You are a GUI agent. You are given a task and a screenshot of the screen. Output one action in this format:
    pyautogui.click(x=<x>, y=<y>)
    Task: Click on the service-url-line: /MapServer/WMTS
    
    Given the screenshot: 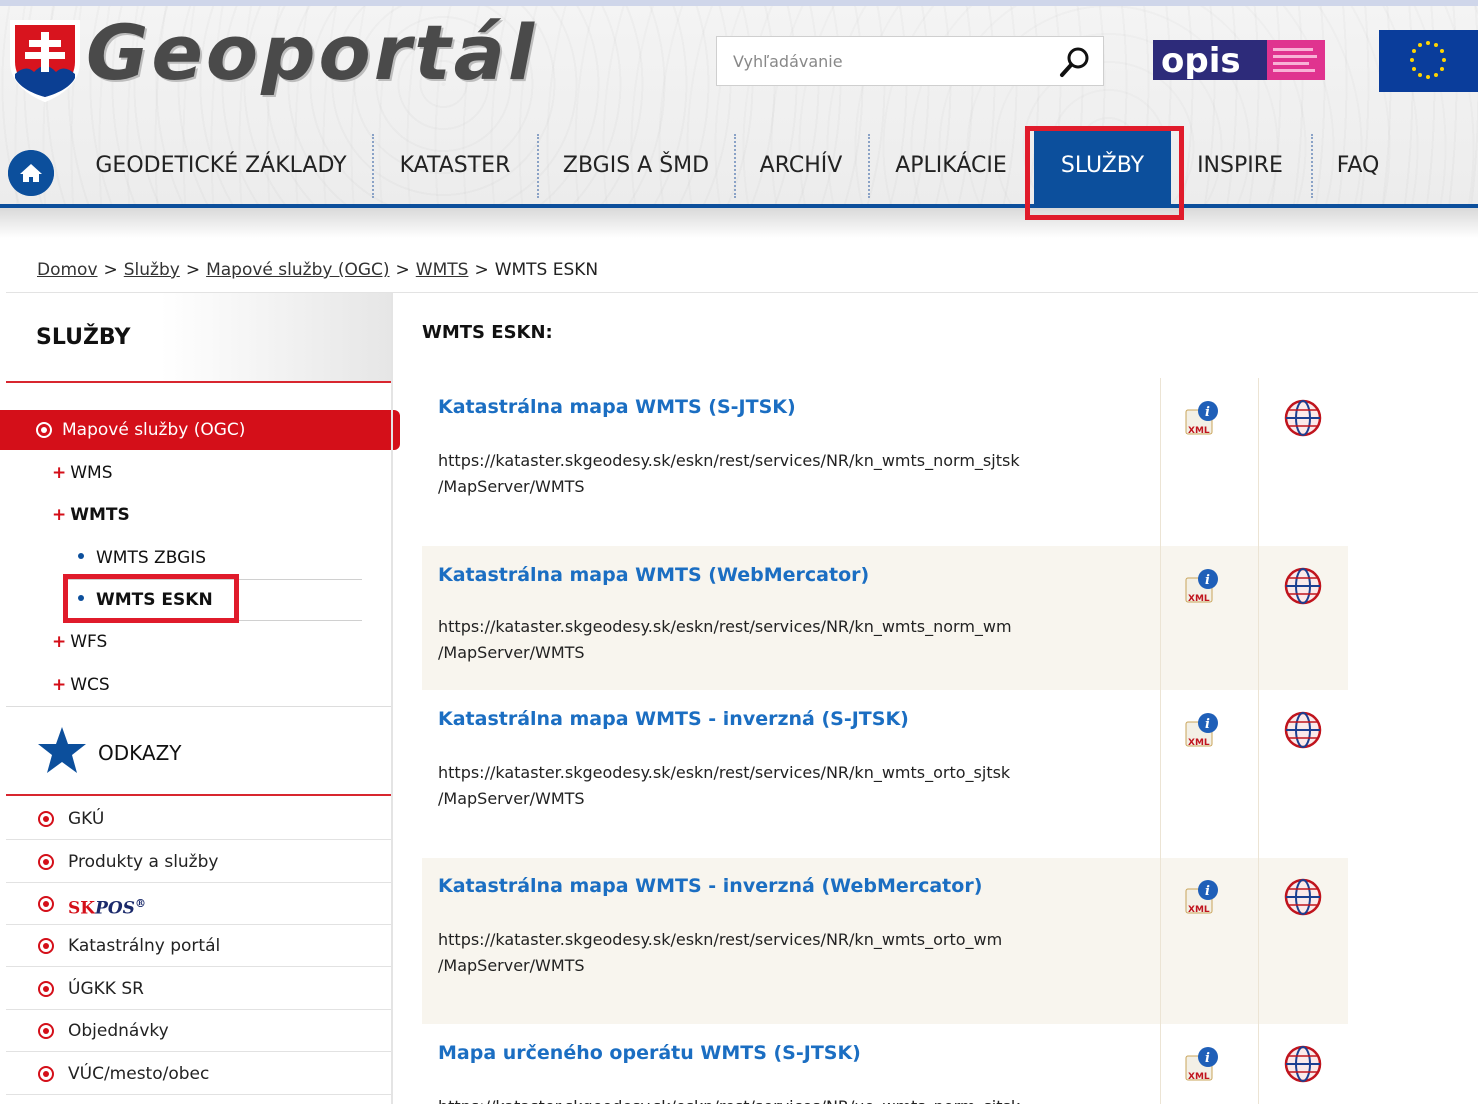 What is the action you would take?
    pyautogui.click(x=511, y=965)
    